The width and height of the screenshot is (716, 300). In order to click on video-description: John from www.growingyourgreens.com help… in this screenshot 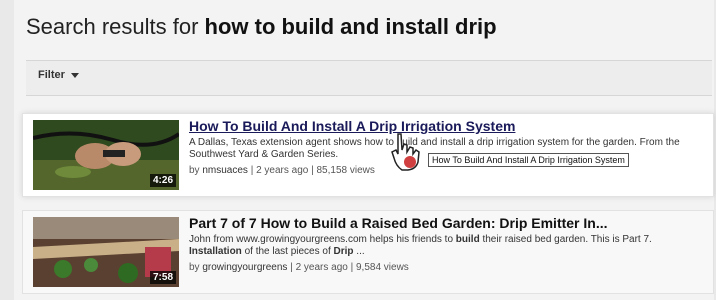, I will do `click(420, 245)`.